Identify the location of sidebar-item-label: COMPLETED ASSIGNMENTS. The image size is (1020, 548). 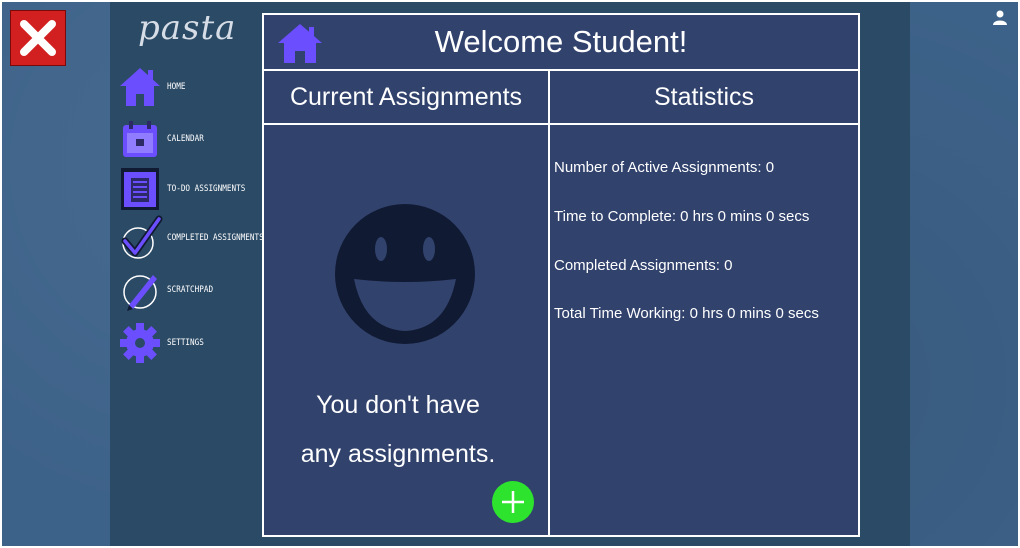
(215, 238).